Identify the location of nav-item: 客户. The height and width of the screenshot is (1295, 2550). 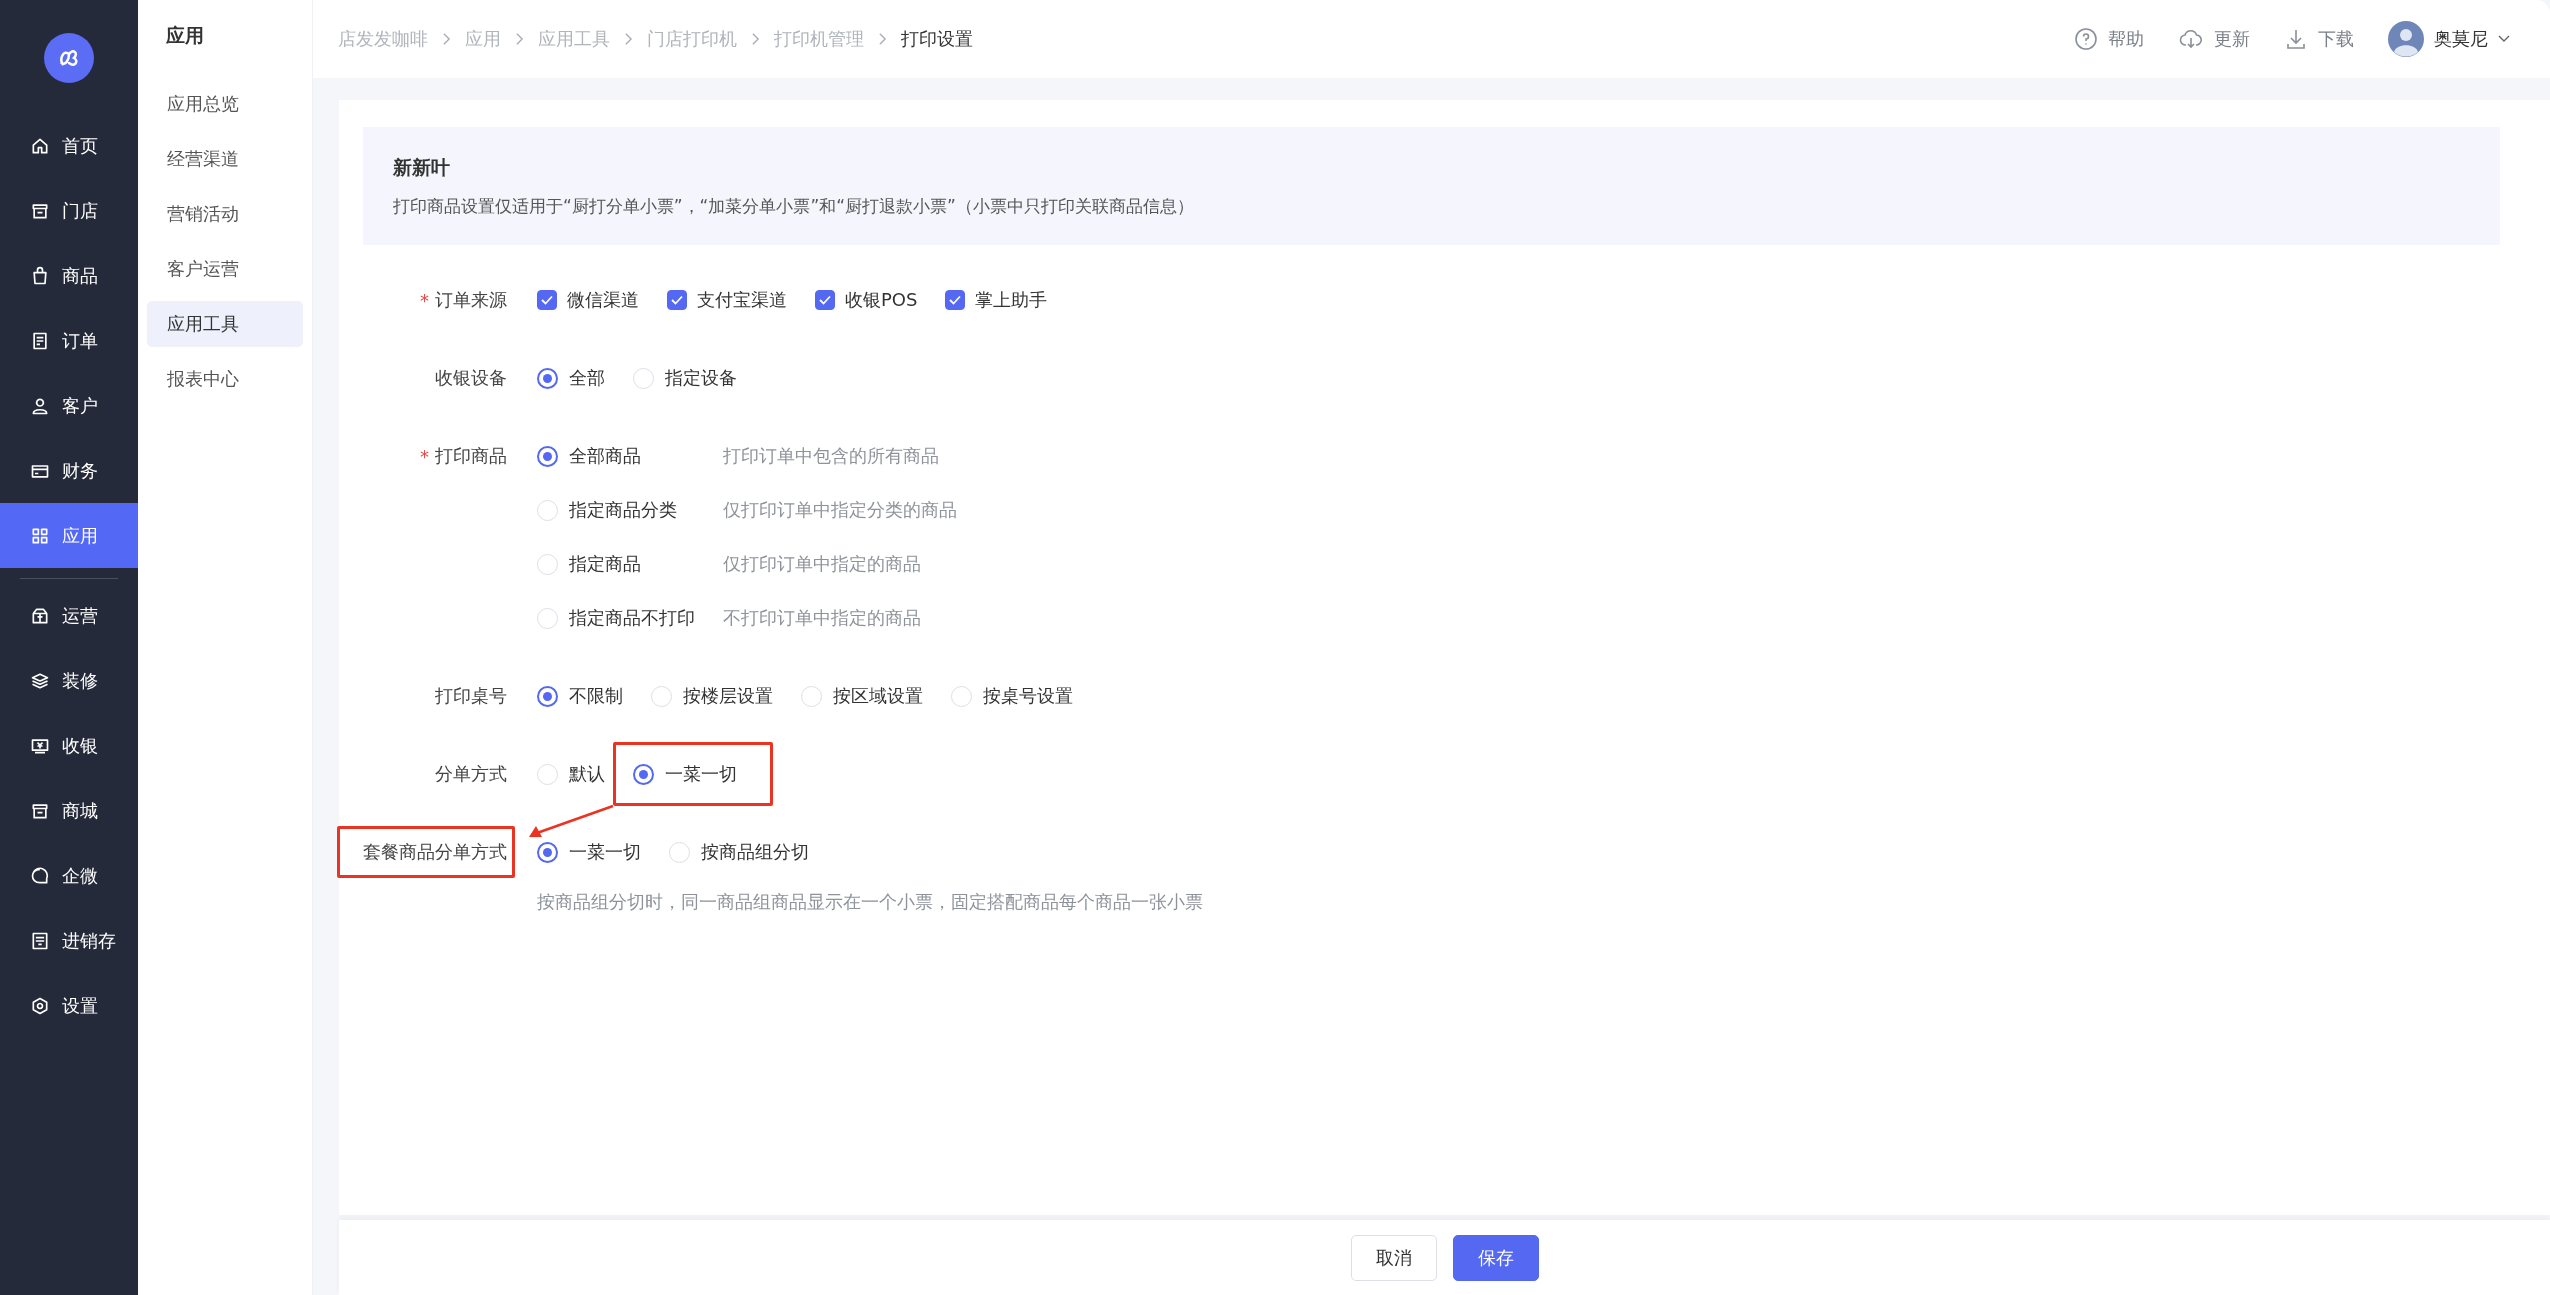
(69, 405).